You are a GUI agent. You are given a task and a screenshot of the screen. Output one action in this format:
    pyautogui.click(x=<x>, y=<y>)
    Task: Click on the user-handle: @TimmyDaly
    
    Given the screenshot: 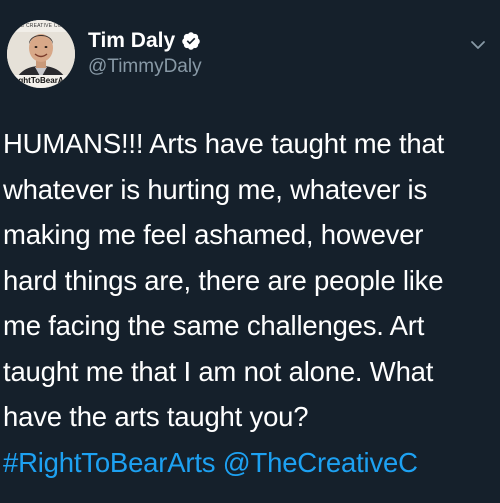 What is the action you would take?
    pyautogui.click(x=145, y=67)
    